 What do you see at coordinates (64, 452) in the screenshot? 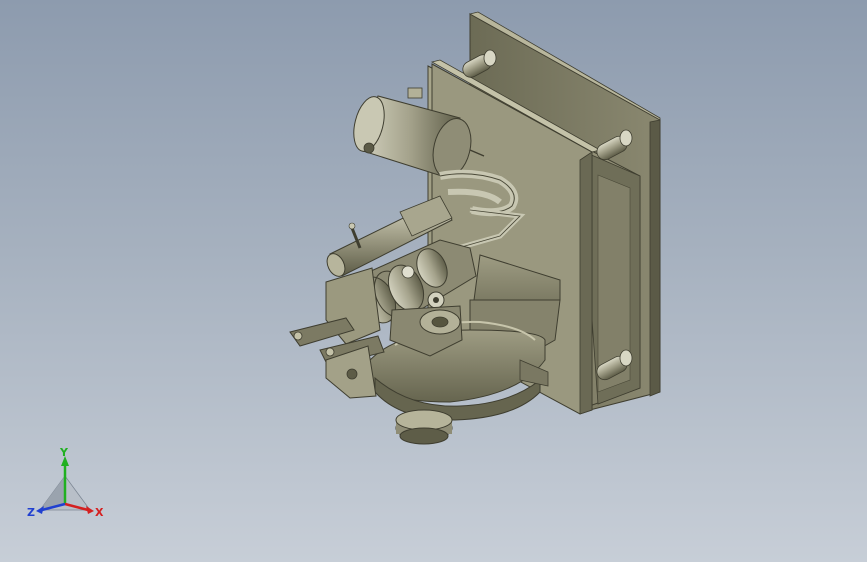
I see `y-axis-label: Y` at bounding box center [64, 452].